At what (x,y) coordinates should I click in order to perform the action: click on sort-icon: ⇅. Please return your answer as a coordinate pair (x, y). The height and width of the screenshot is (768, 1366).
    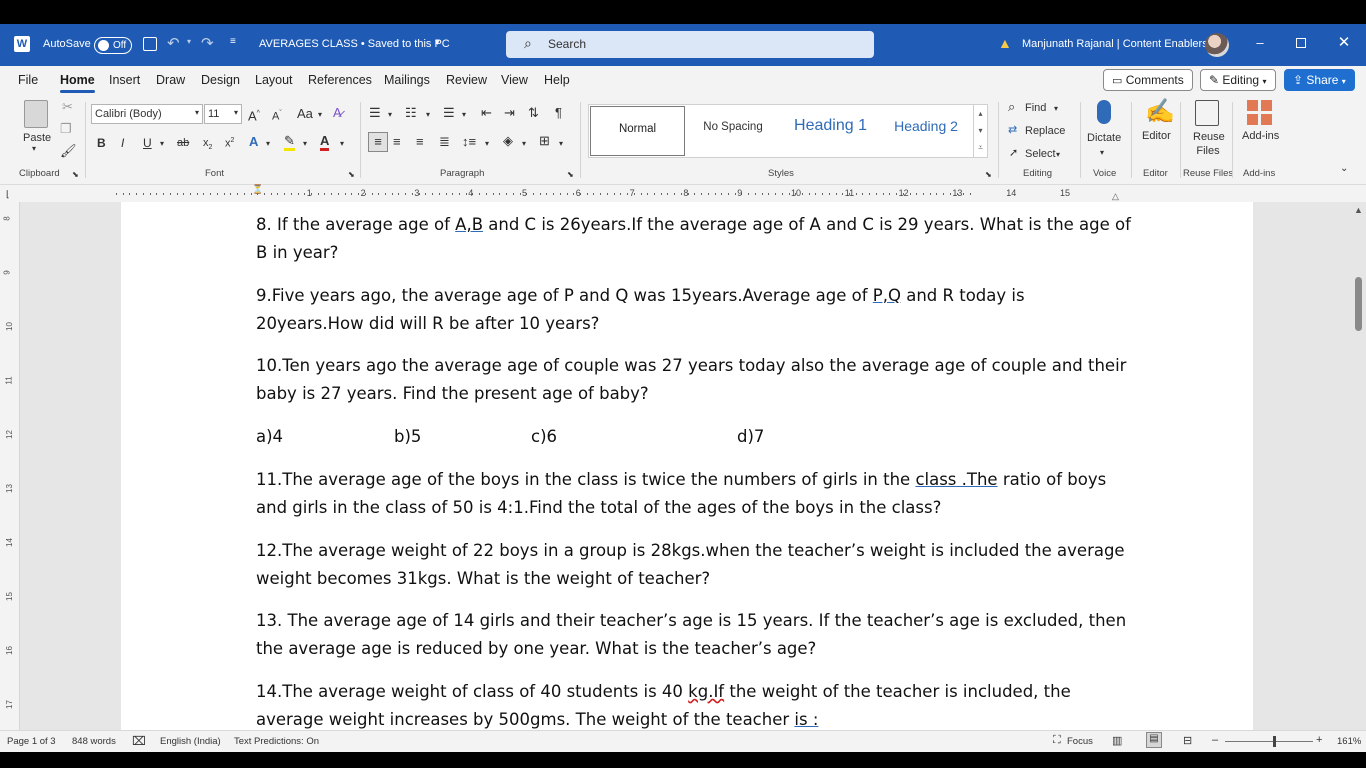
    Looking at the image, I should click on (533, 113).